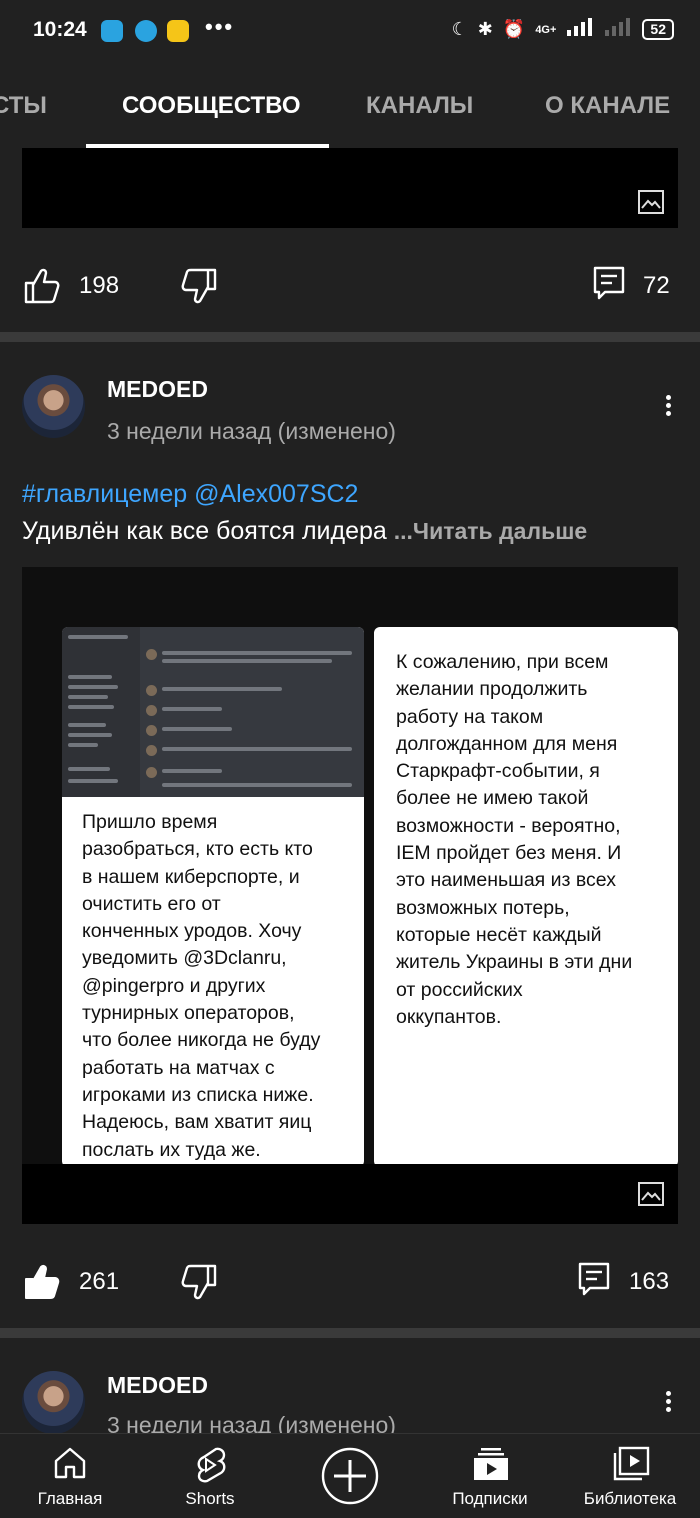 This screenshot has height=1518, width=700. I want to click on tab-about: О КАНАЛЕ, so click(607, 106).